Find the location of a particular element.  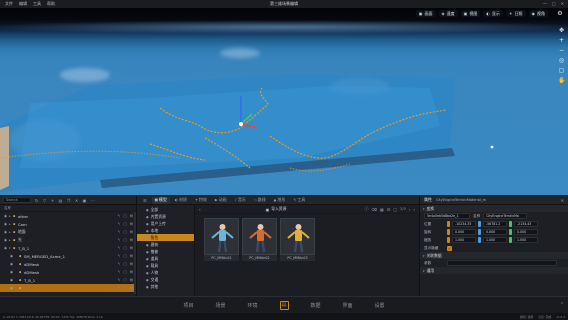

asset-tab: ✎ 工具 is located at coordinates (299, 200).